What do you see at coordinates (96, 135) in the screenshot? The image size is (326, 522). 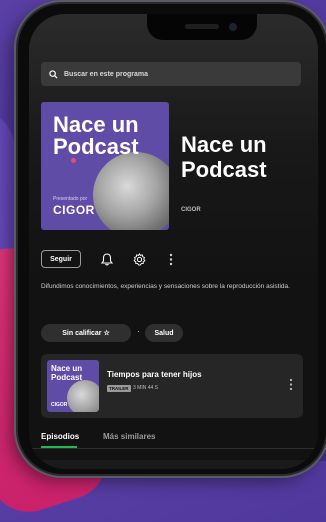 I see `cover-title: Nace un Podcast` at bounding box center [96, 135].